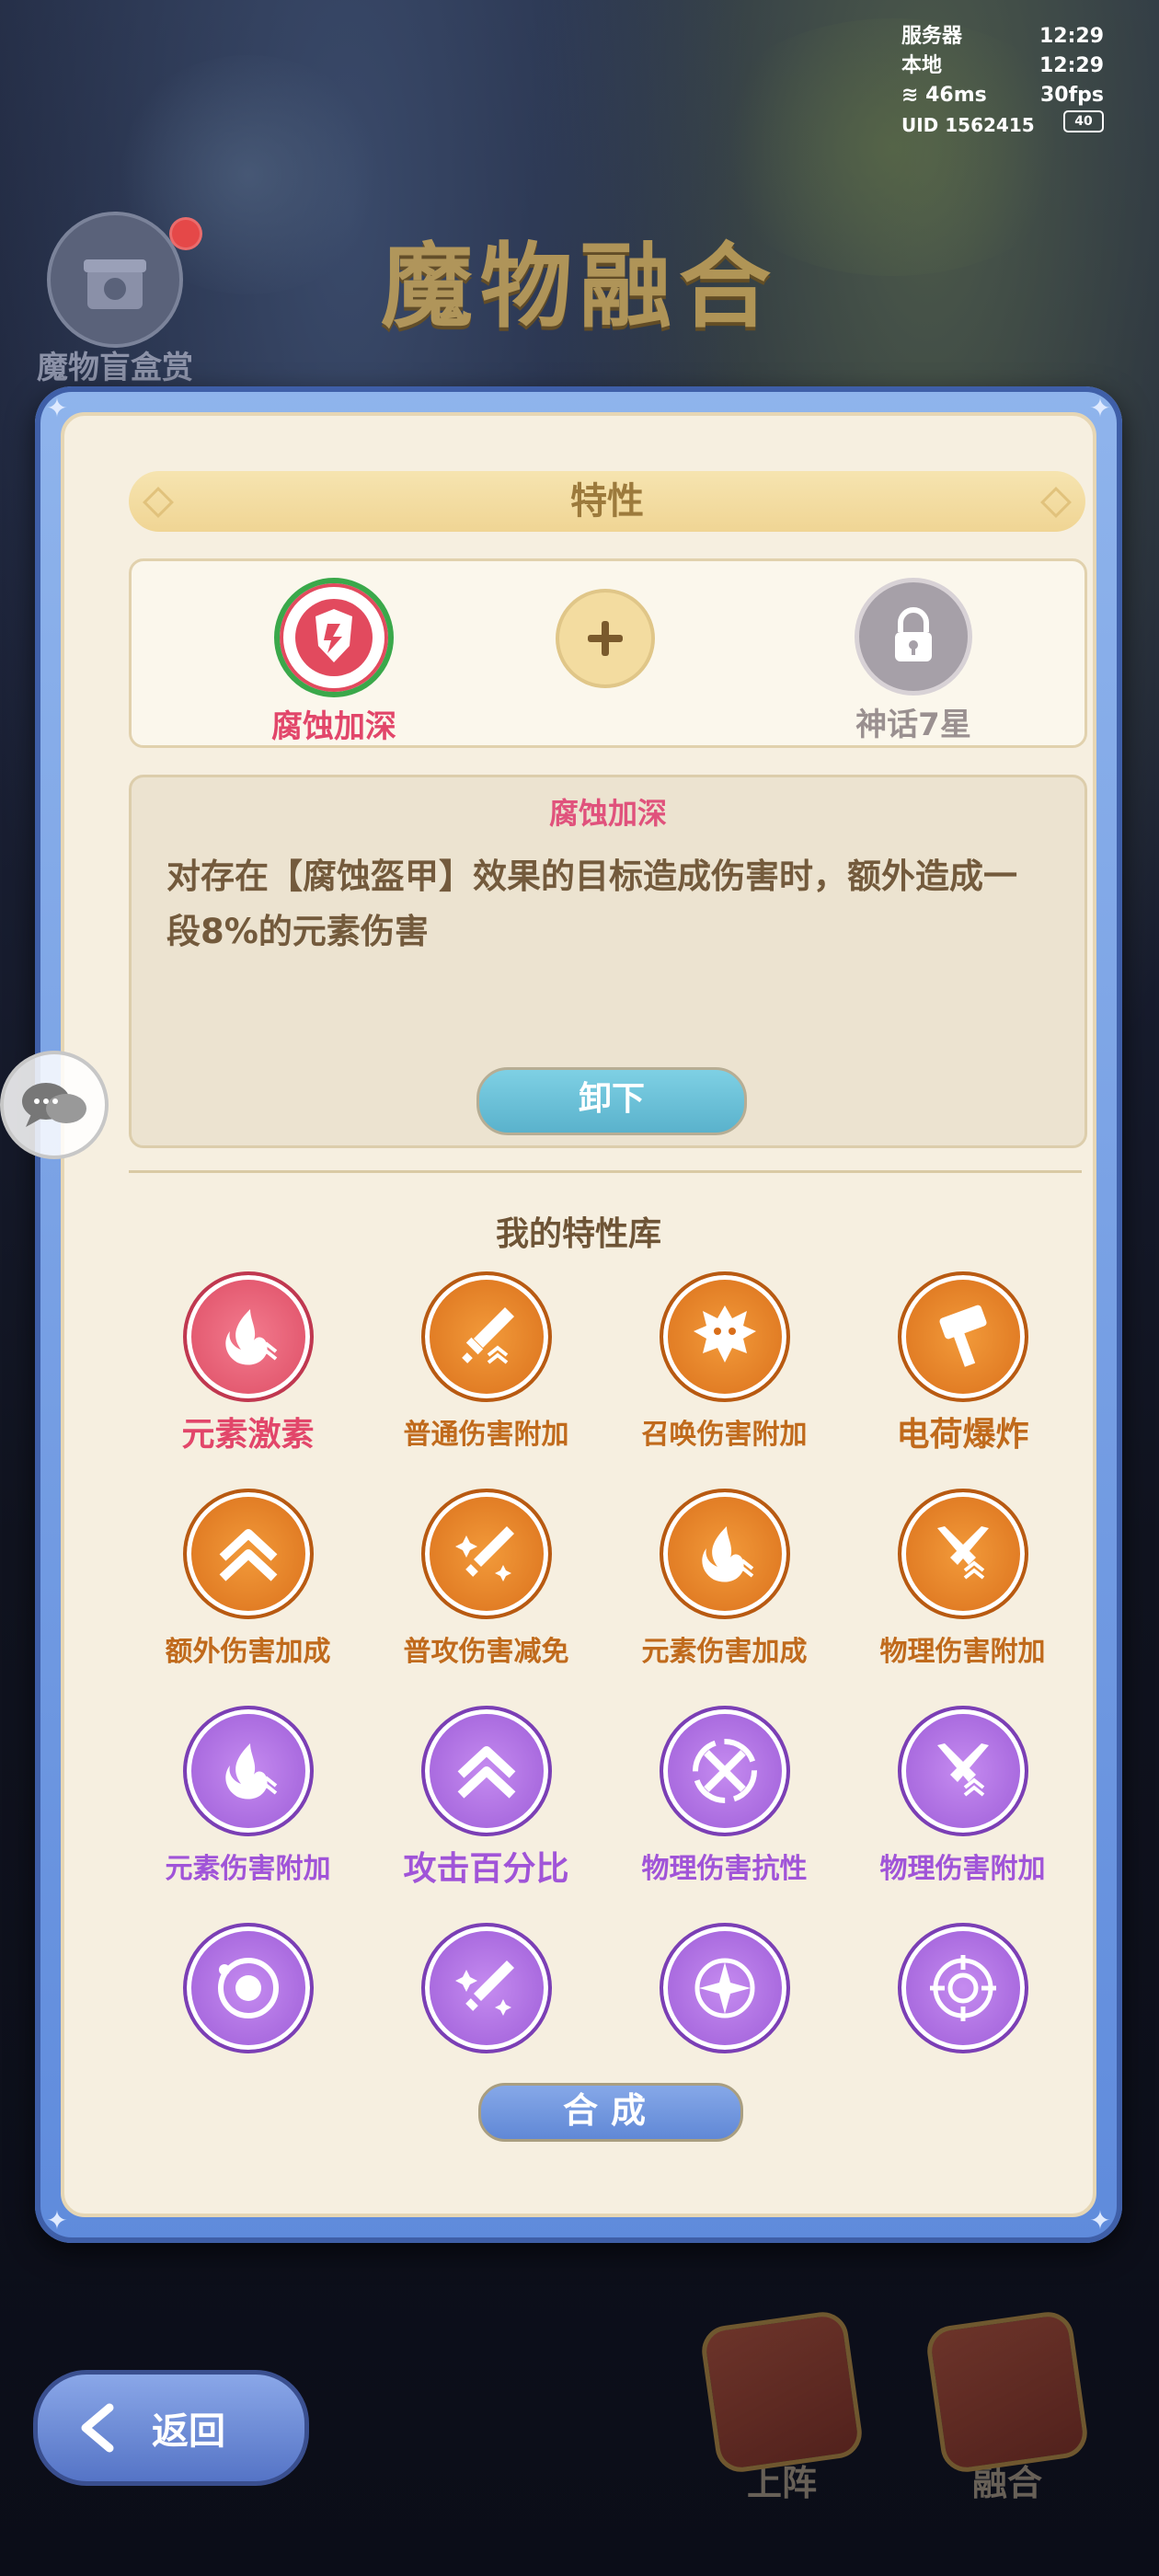  Describe the element at coordinates (1071, 65) in the screenshot. I see `local-time: 12:29` at that location.